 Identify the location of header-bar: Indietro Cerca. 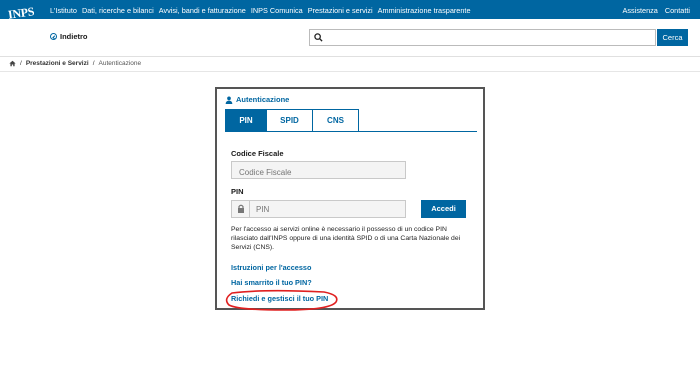
(350, 38).